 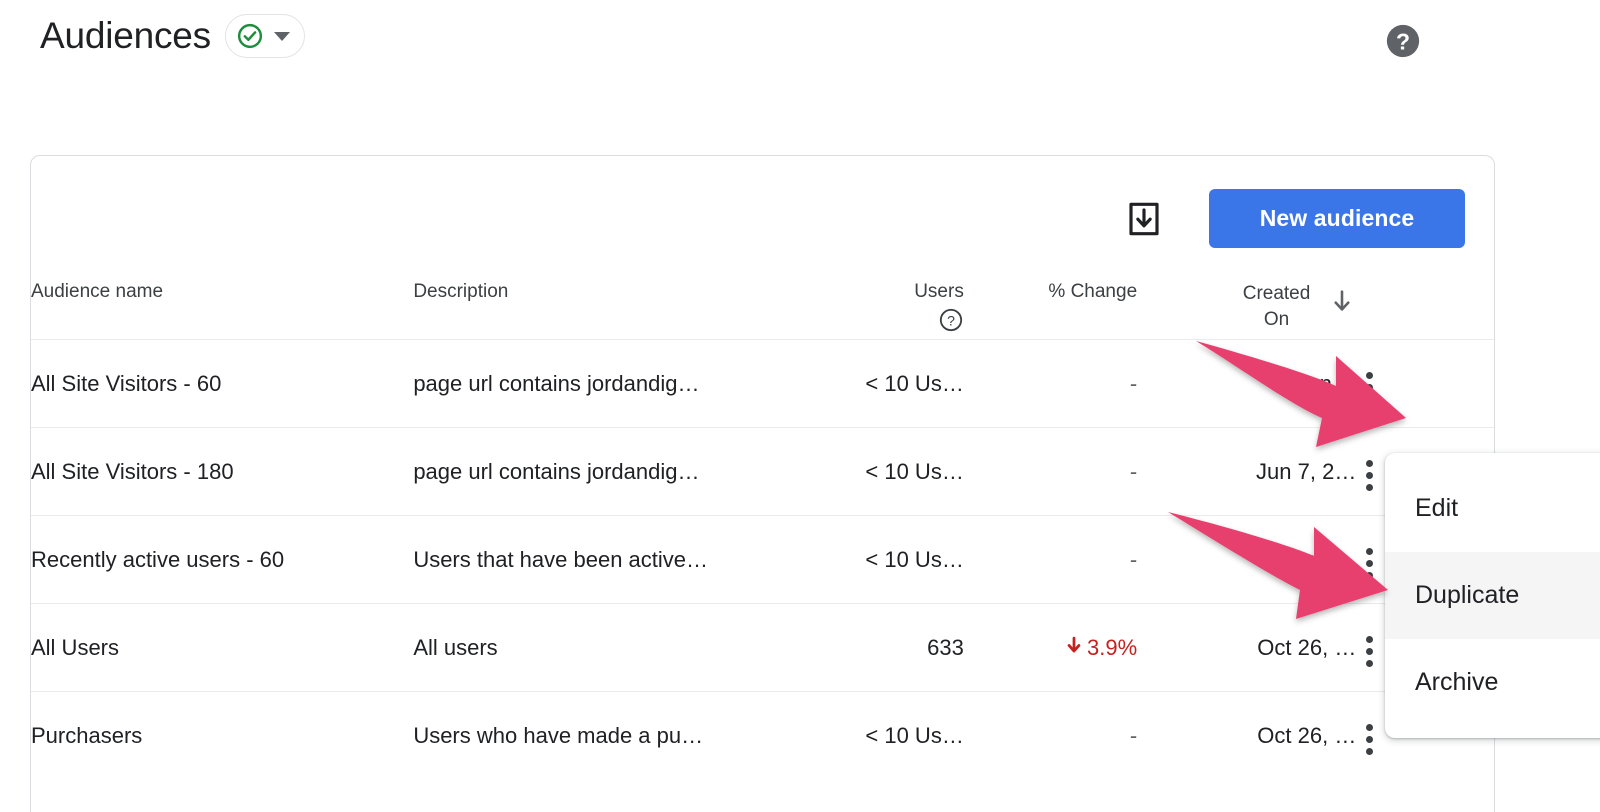 What do you see at coordinates (455, 647) in the screenshot?
I see `cell-description: All users` at bounding box center [455, 647].